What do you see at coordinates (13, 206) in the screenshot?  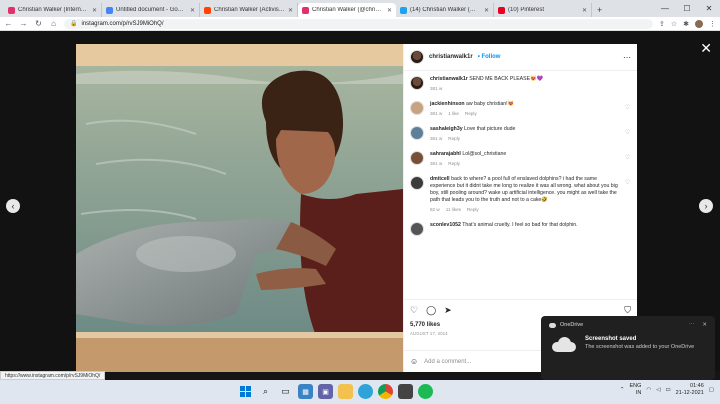 I see `previous-post-button: ‹` at bounding box center [13, 206].